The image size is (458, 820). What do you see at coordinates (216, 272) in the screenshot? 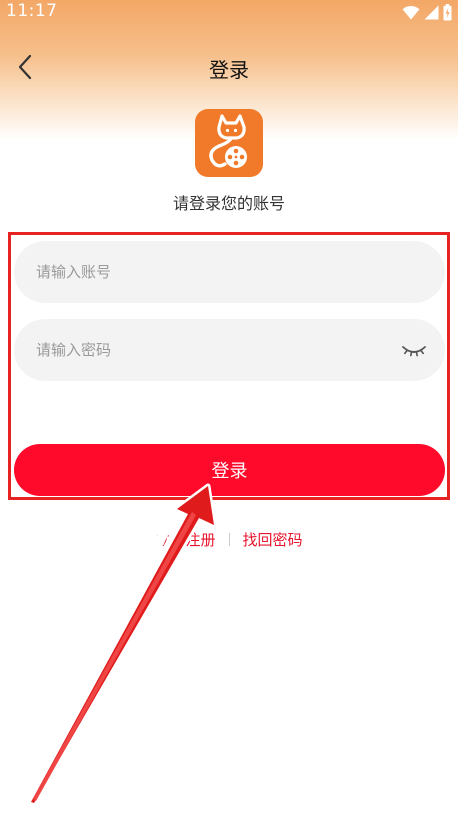
I see `account-input` at bounding box center [216, 272].